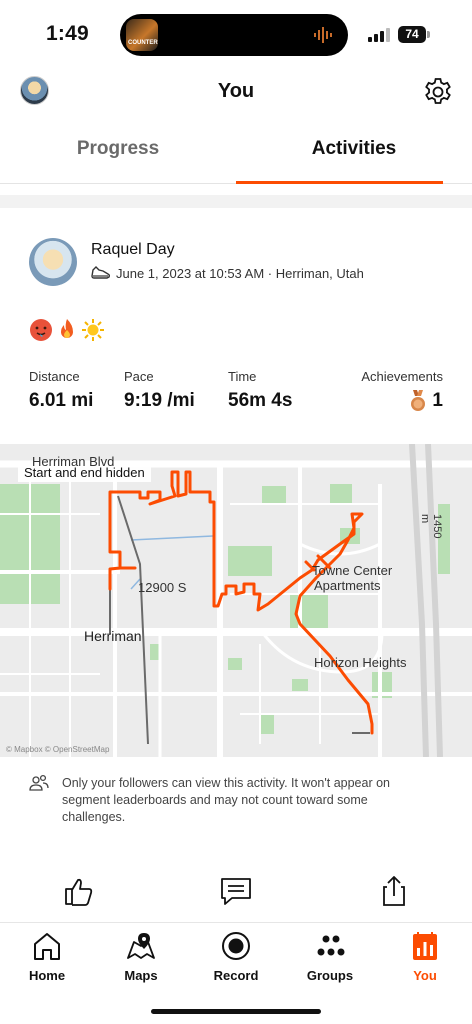  I want to click on maps-icon, so click(141, 946).